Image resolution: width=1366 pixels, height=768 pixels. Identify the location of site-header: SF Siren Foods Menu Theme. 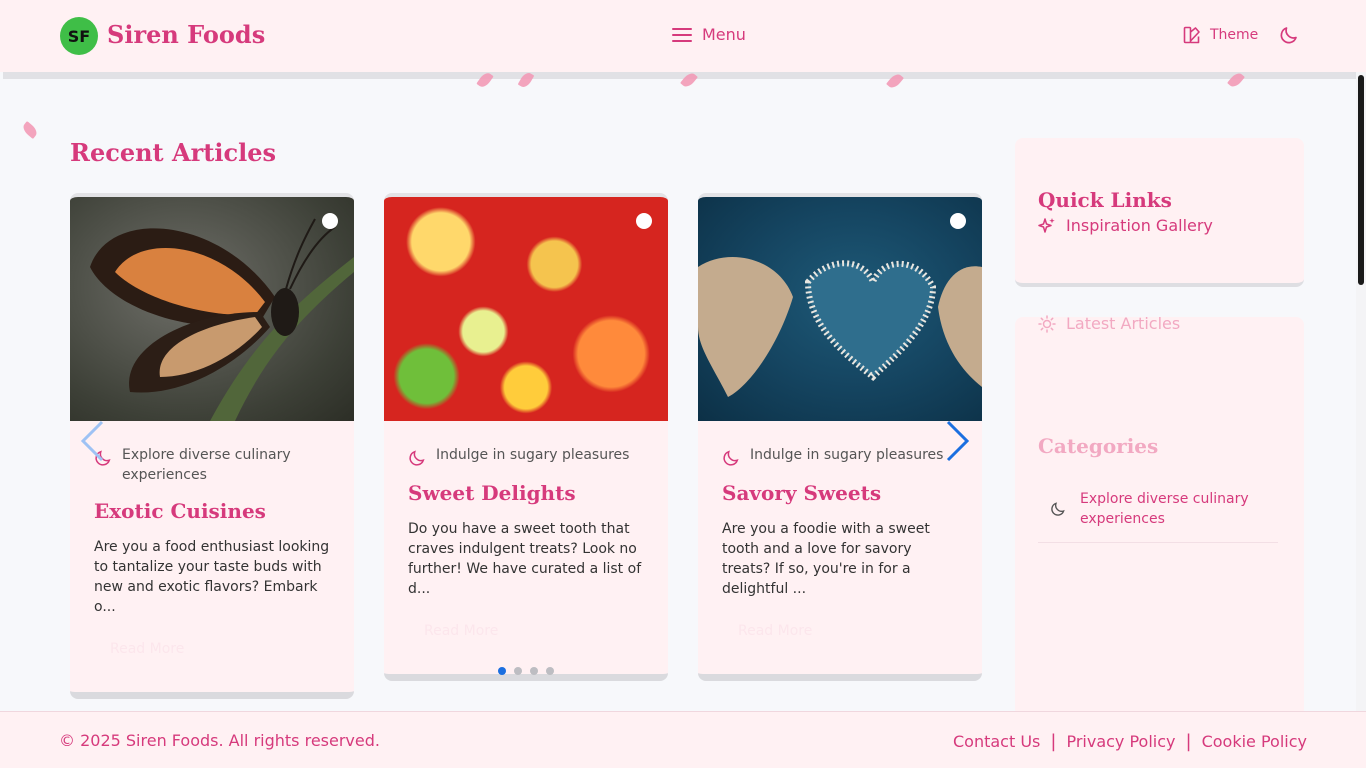
(683, 36).